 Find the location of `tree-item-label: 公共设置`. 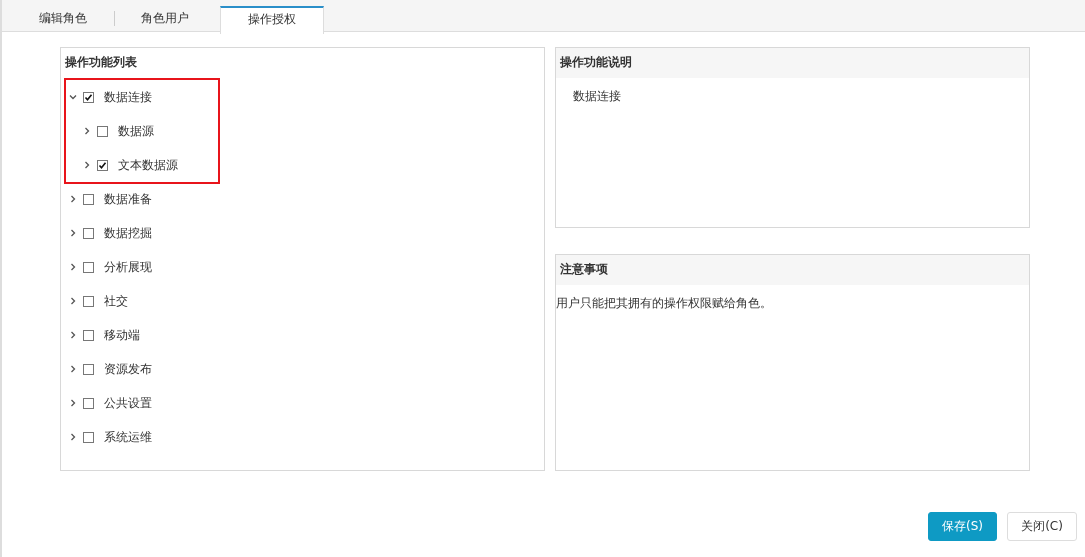

tree-item-label: 公共设置 is located at coordinates (128, 403).